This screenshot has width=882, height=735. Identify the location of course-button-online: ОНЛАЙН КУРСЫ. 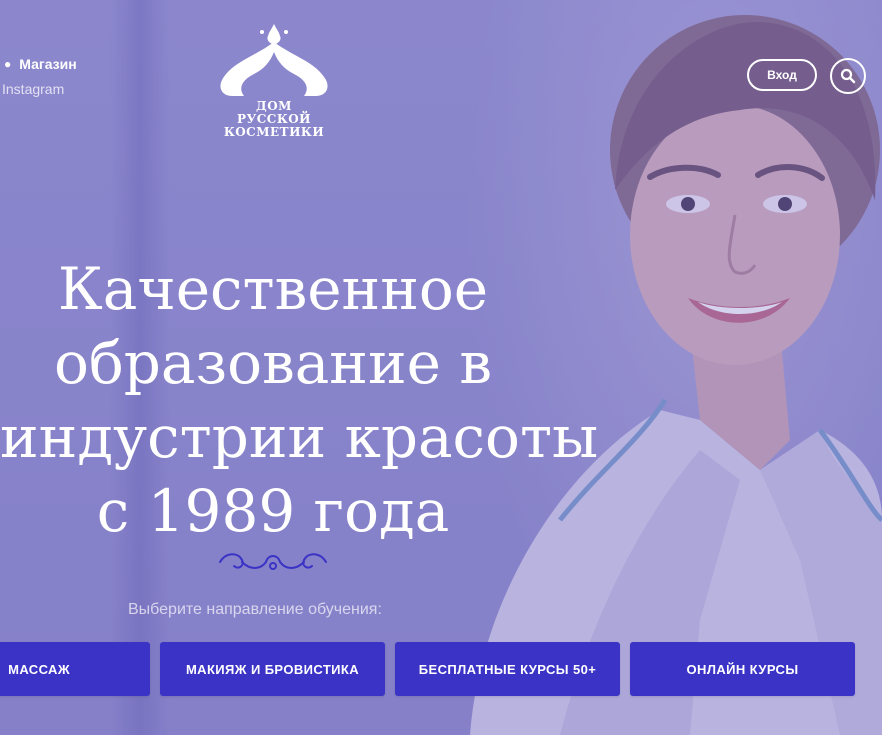
(742, 669).